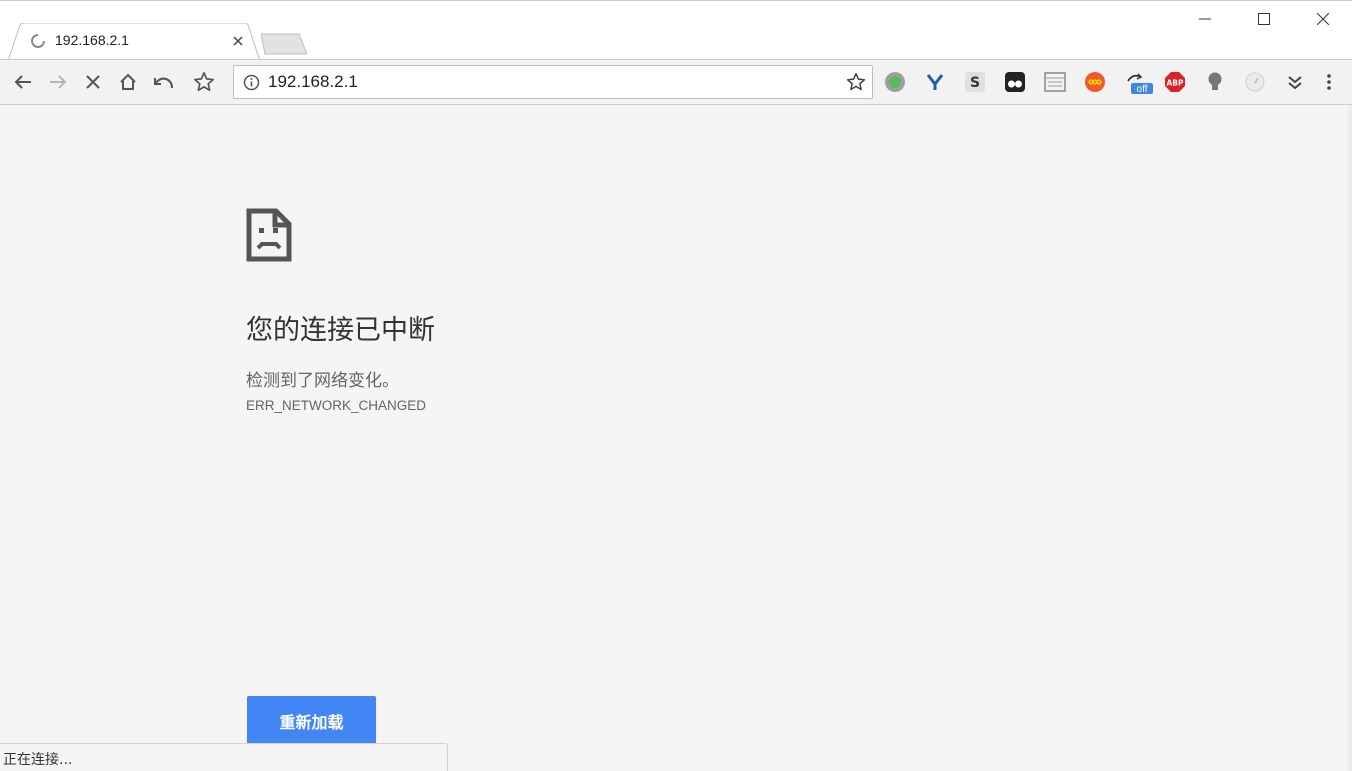 This screenshot has height=771, width=1352. Describe the element at coordinates (128, 82) in the screenshot. I see `home-icon` at that location.